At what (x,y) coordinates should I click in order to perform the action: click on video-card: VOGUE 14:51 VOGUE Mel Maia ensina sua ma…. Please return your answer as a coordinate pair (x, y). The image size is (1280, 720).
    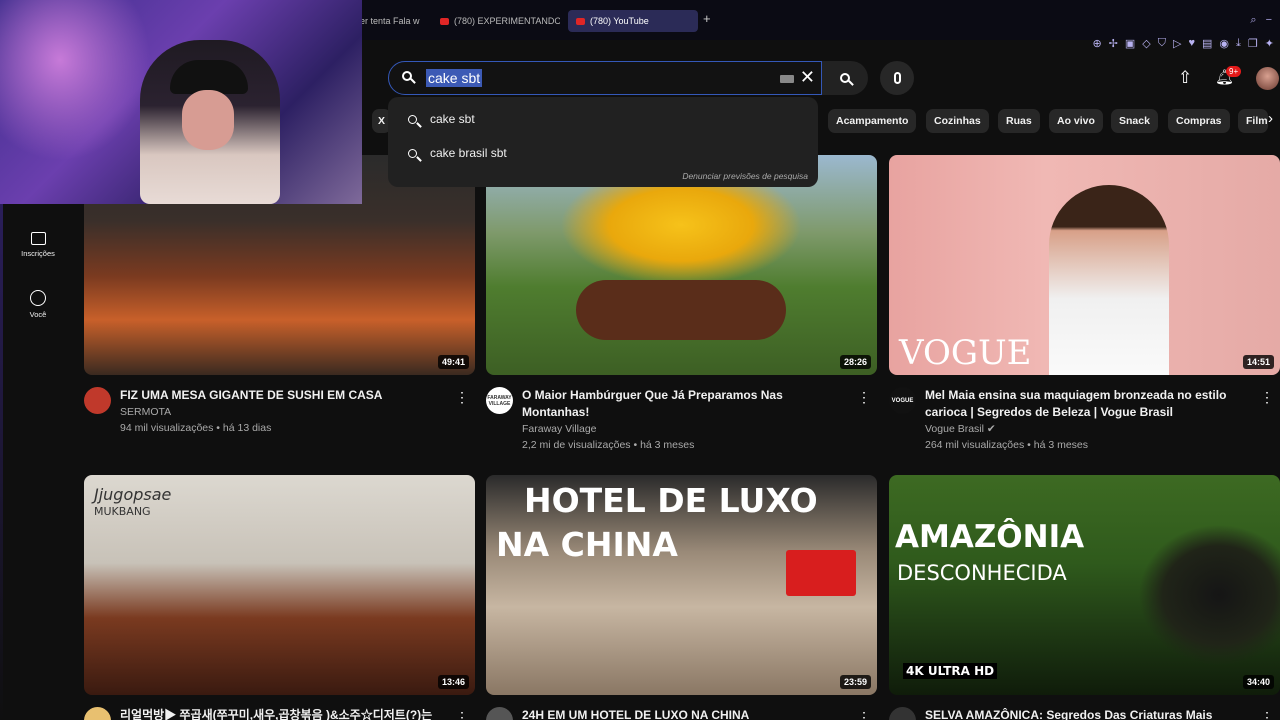
    Looking at the image, I should click on (1084, 303).